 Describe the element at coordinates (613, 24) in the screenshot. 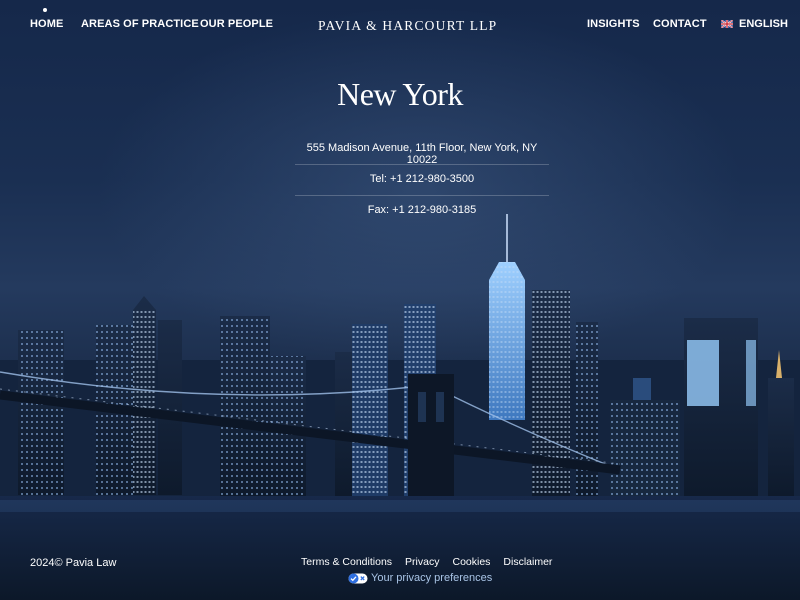

I see `nav-insights: INSIGHTS` at that location.